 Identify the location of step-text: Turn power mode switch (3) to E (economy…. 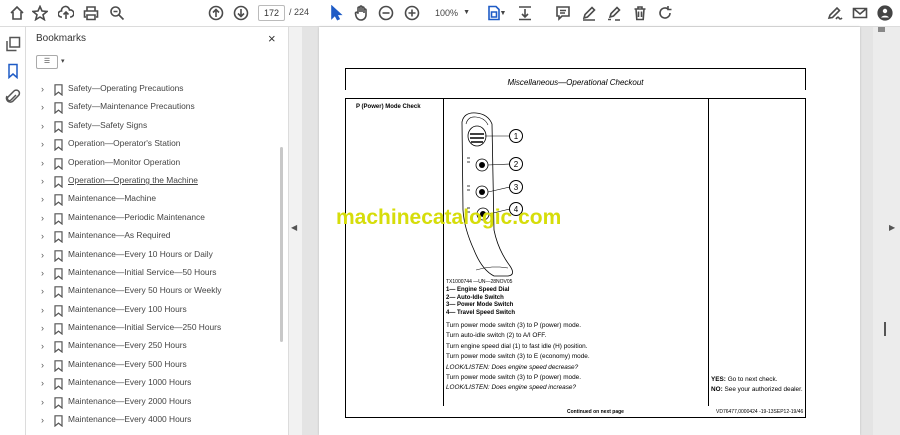
(518, 357).